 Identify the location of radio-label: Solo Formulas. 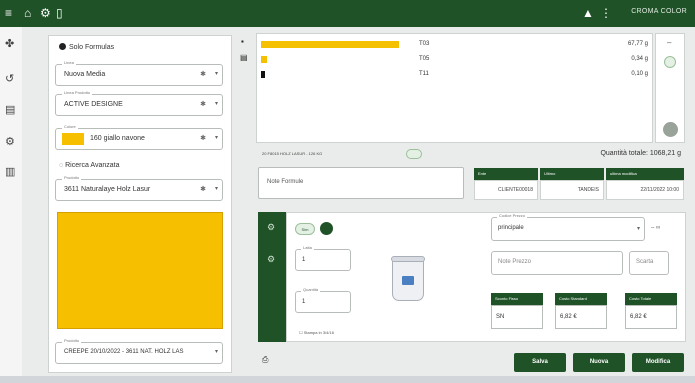
(92, 47).